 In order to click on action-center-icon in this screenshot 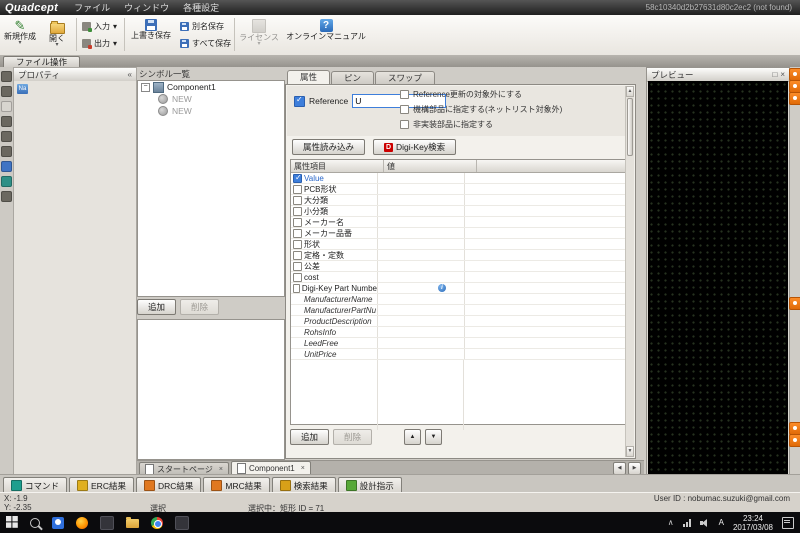, I will do `click(788, 522)`.